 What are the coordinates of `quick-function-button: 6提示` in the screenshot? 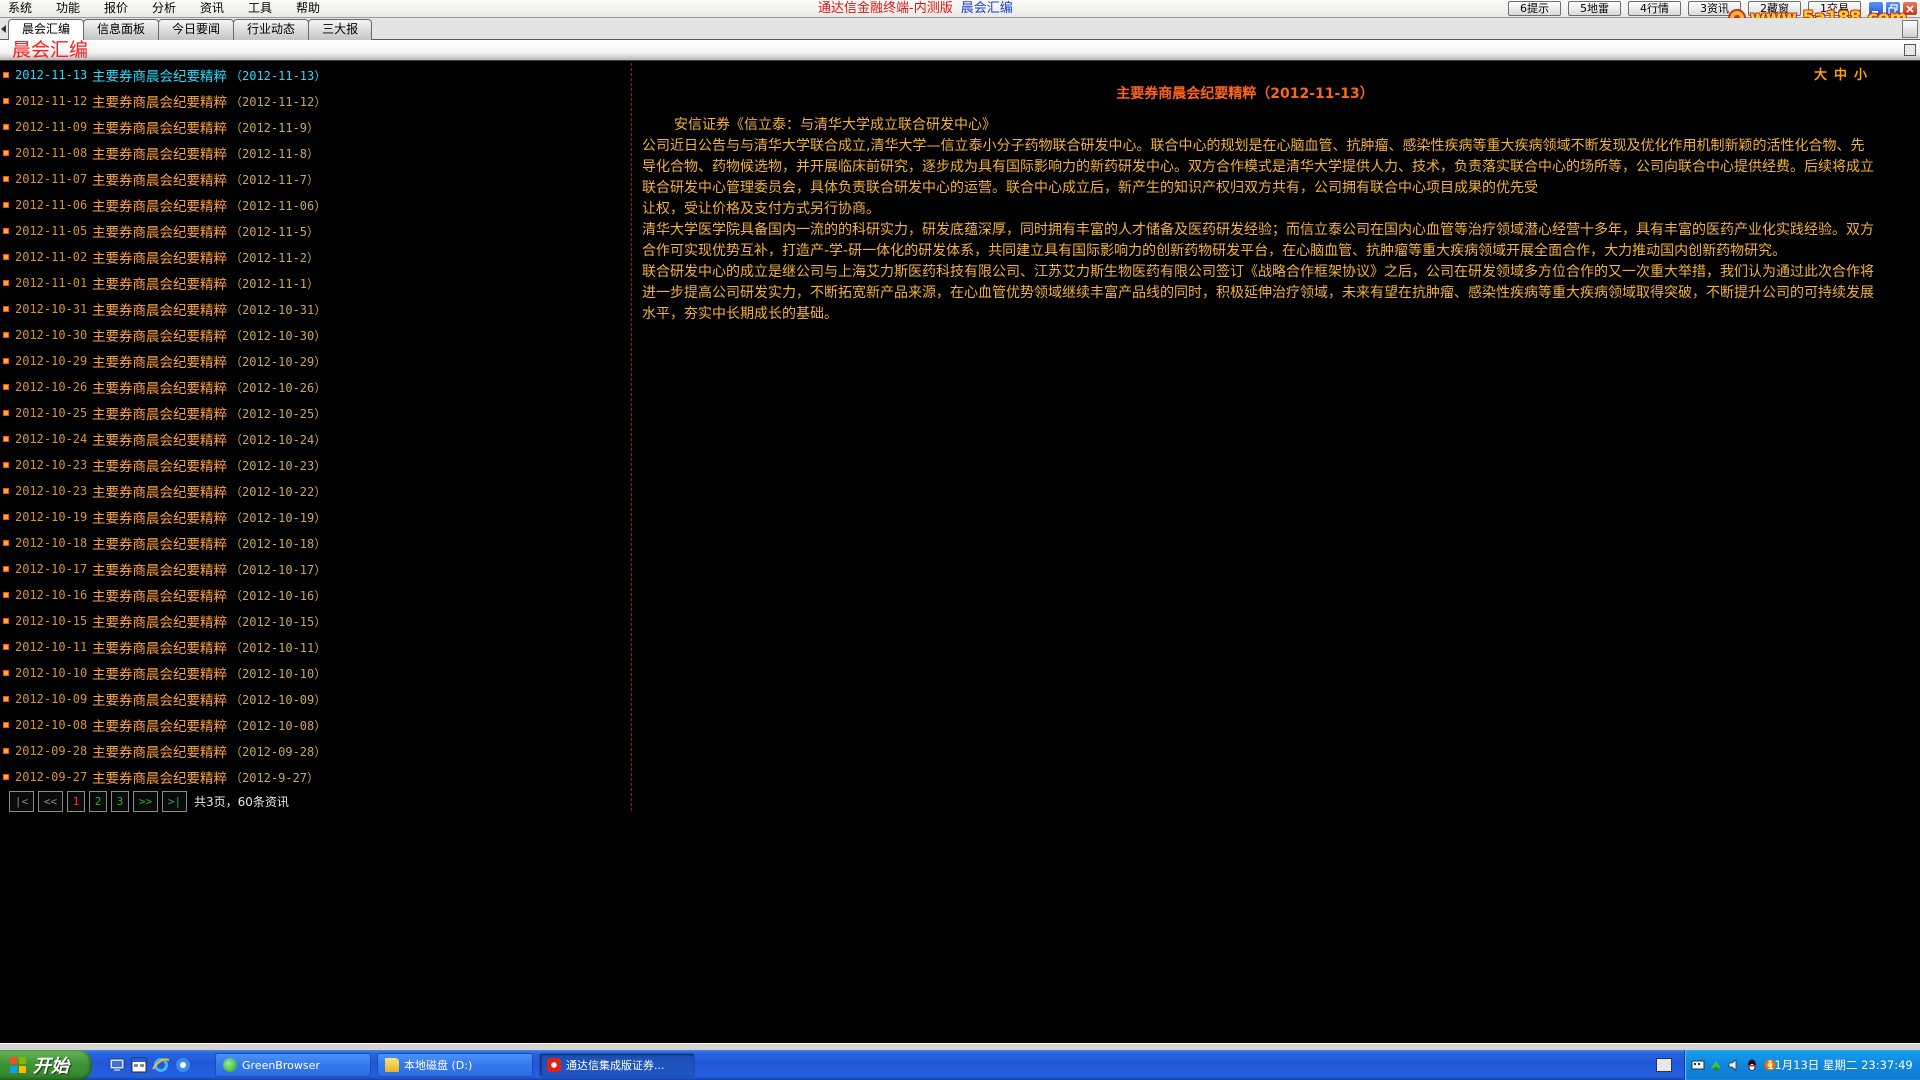 It's located at (1534, 8).